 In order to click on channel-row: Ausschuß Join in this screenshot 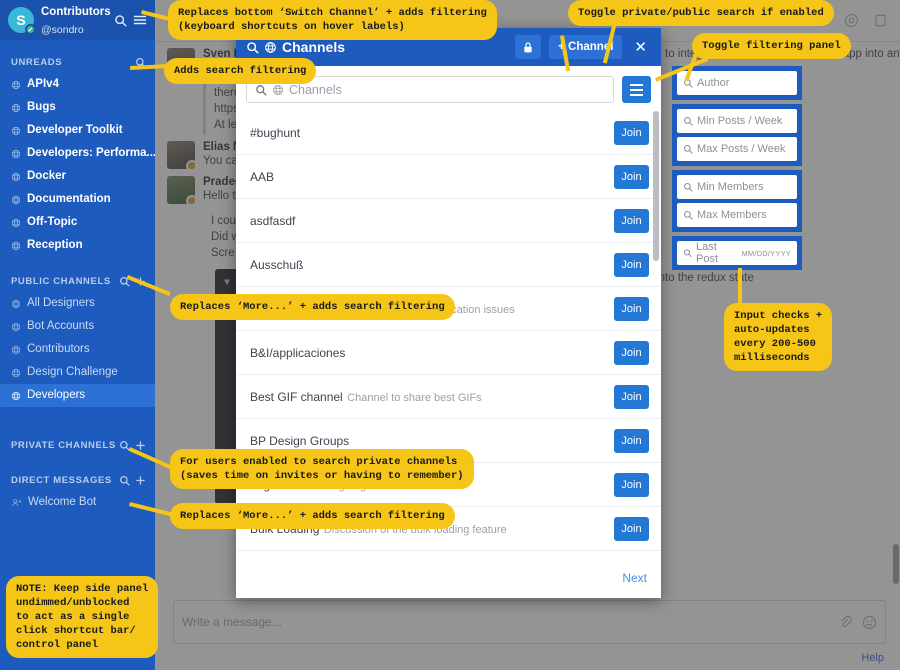, I will do `click(448, 265)`.